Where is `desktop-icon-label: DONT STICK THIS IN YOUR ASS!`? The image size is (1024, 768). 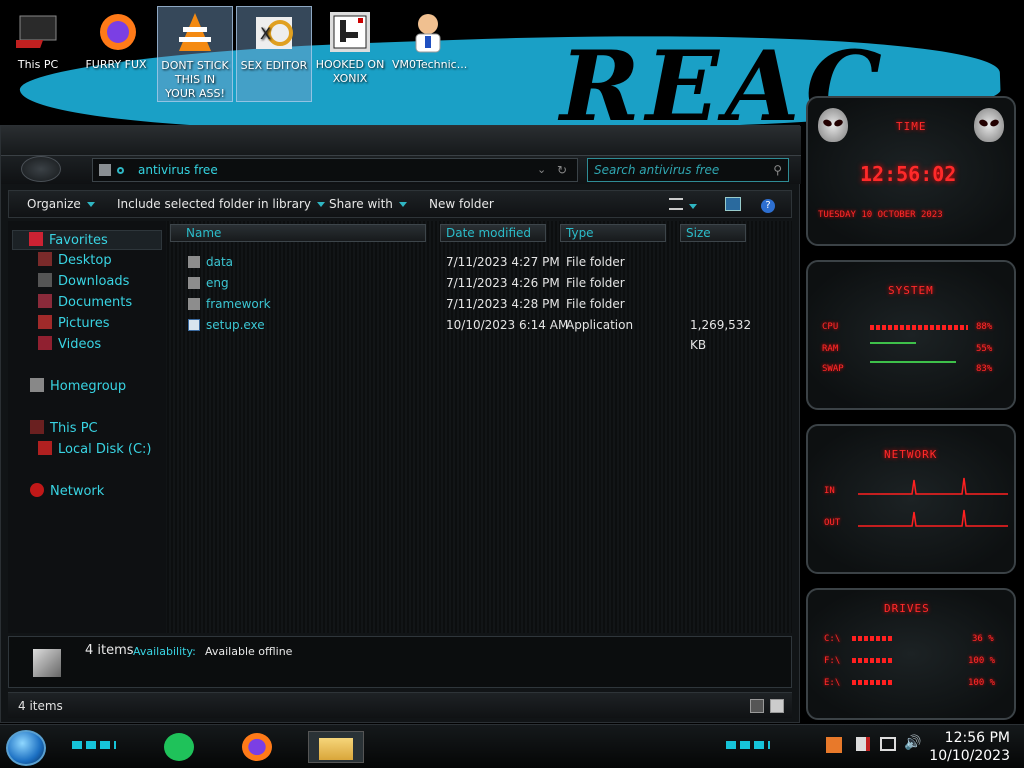 desktop-icon-label: DONT STICK THIS IN YOUR ASS! is located at coordinates (195, 79).